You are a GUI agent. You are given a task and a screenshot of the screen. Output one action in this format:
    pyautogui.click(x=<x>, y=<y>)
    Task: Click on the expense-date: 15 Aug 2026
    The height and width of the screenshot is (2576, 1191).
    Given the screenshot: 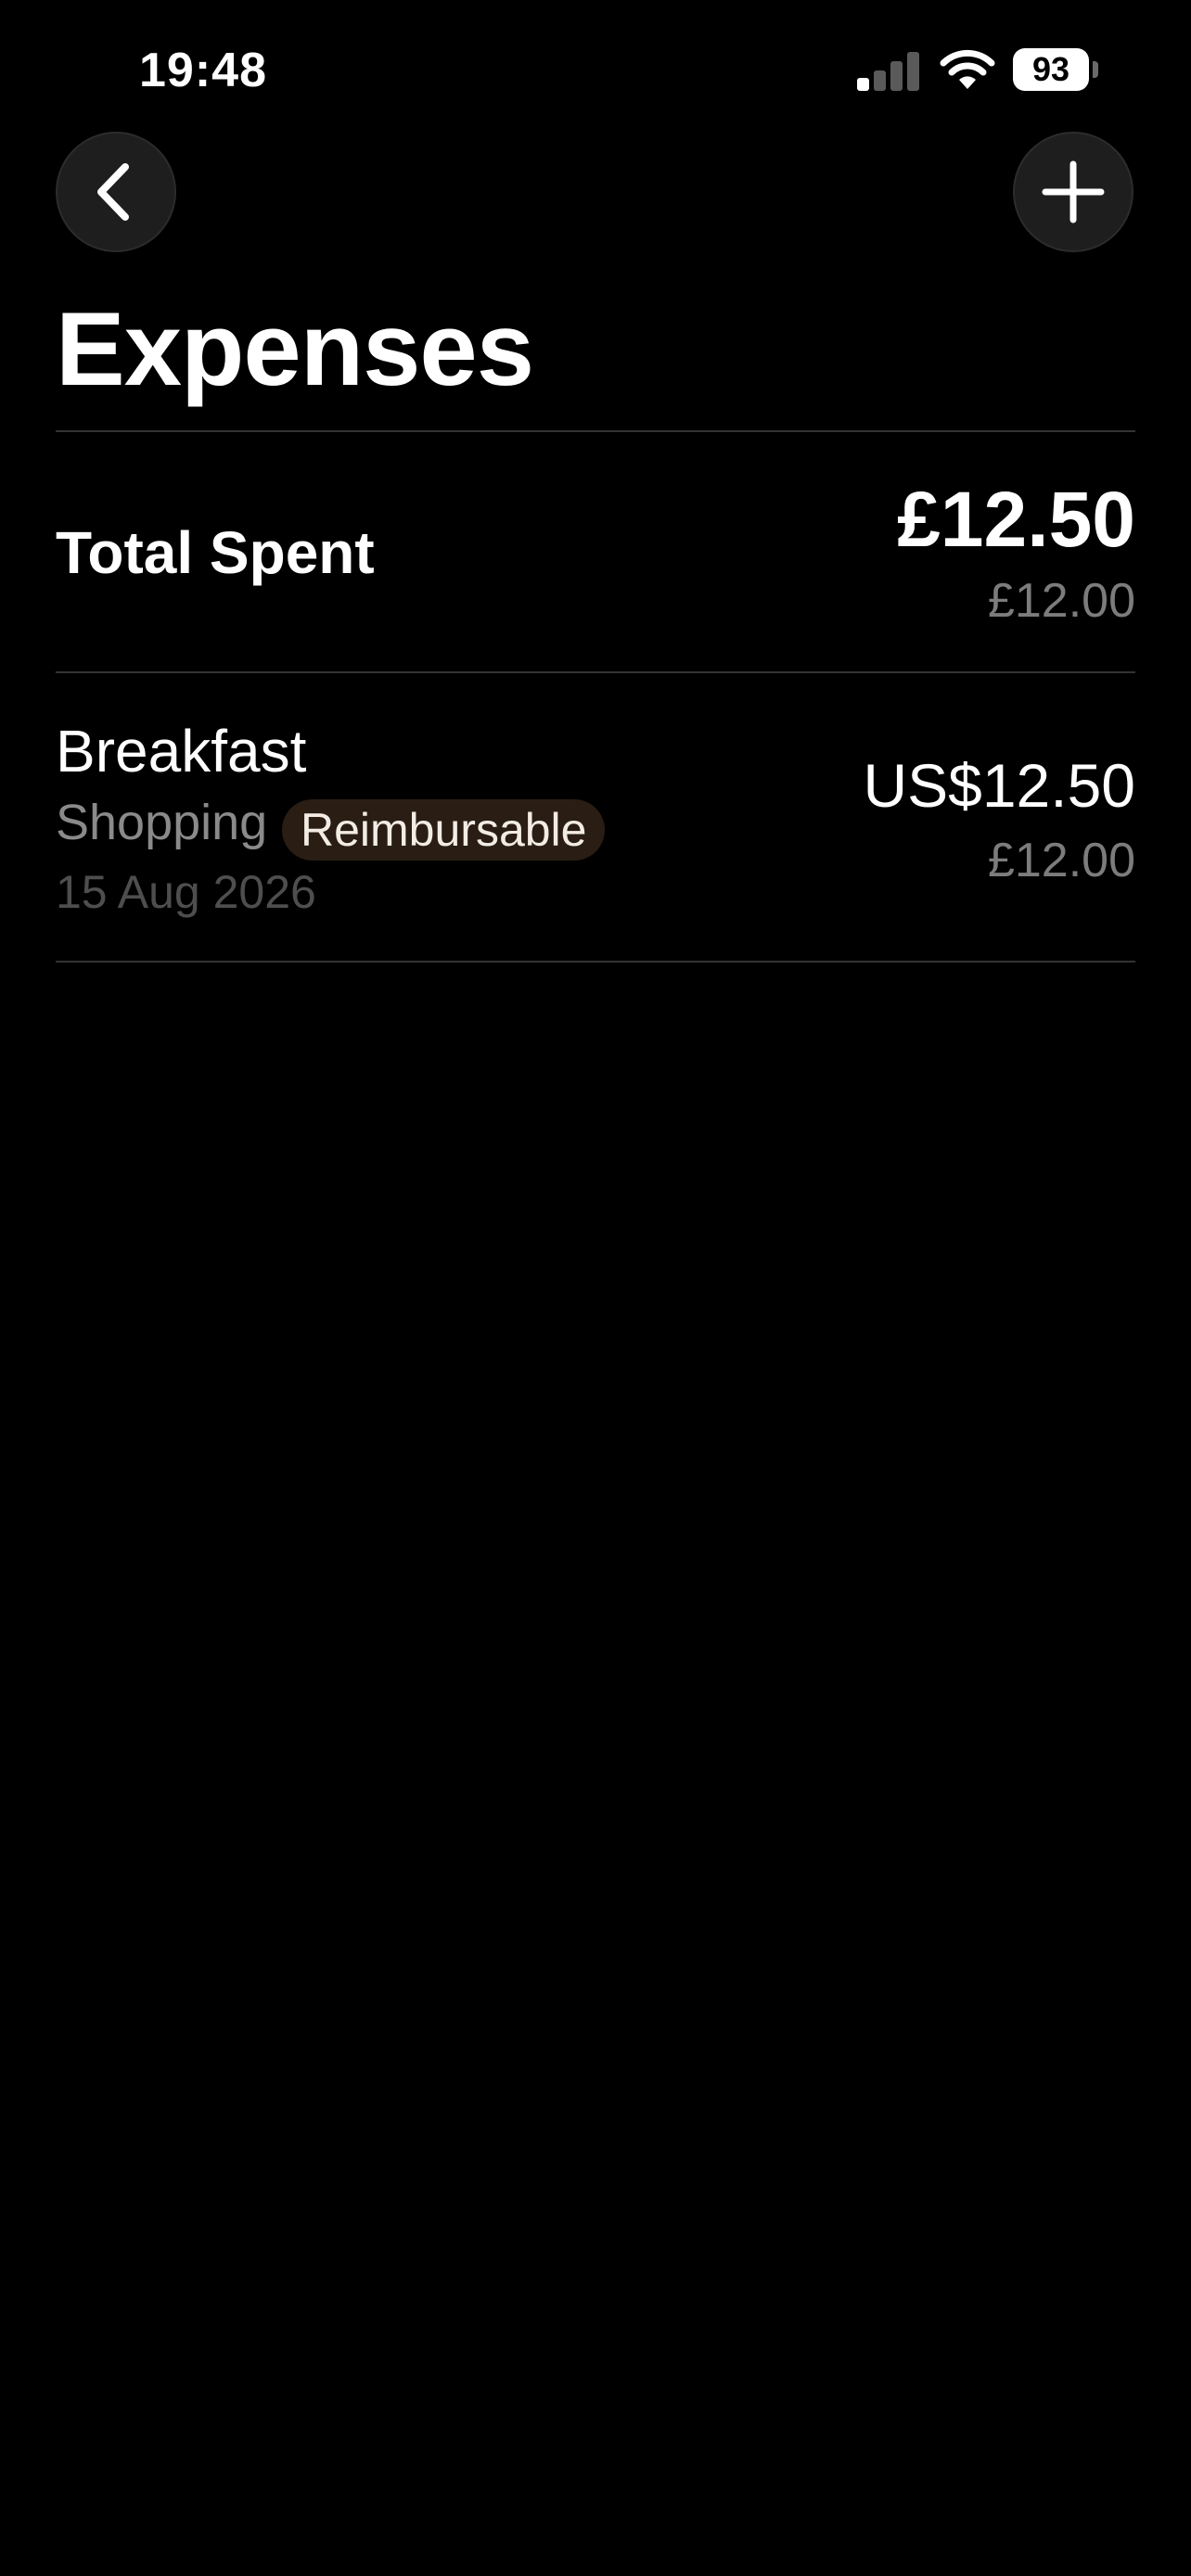 What is the action you would take?
    pyautogui.click(x=186, y=892)
    